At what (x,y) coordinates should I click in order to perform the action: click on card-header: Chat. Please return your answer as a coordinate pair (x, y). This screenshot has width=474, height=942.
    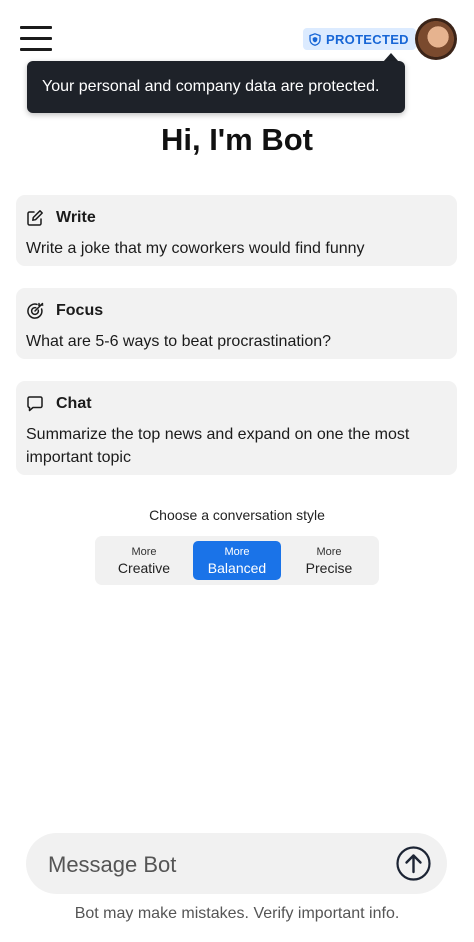
    Looking at the image, I should click on (236, 404).